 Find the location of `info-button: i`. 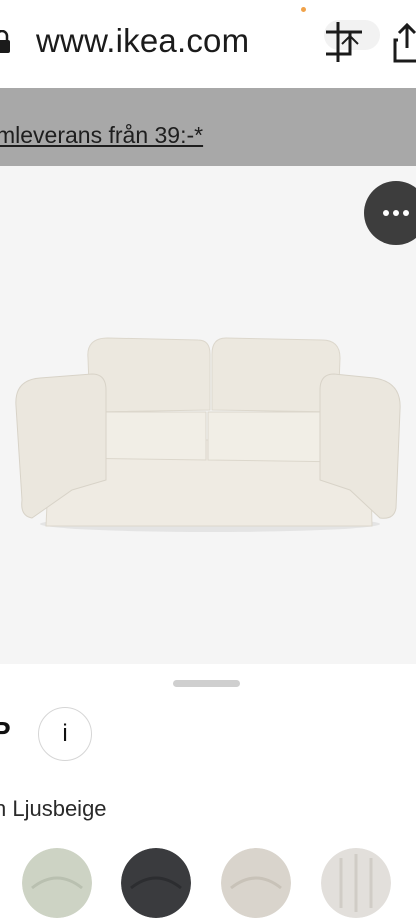

info-button: i is located at coordinates (65, 734).